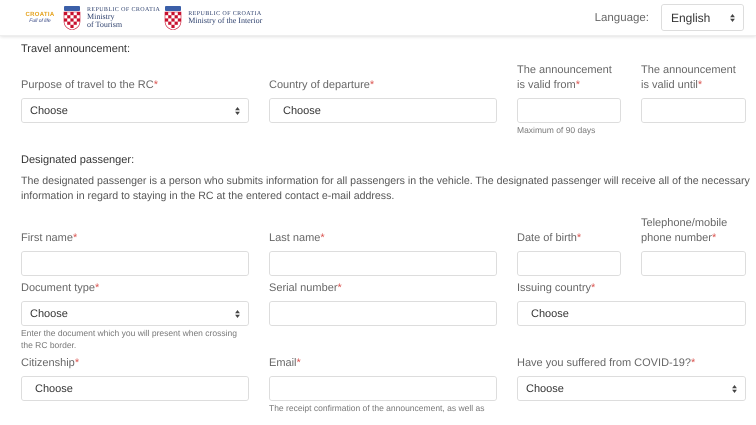  What do you see at coordinates (50, 363) in the screenshot?
I see `field-label: Citizenship*` at bounding box center [50, 363].